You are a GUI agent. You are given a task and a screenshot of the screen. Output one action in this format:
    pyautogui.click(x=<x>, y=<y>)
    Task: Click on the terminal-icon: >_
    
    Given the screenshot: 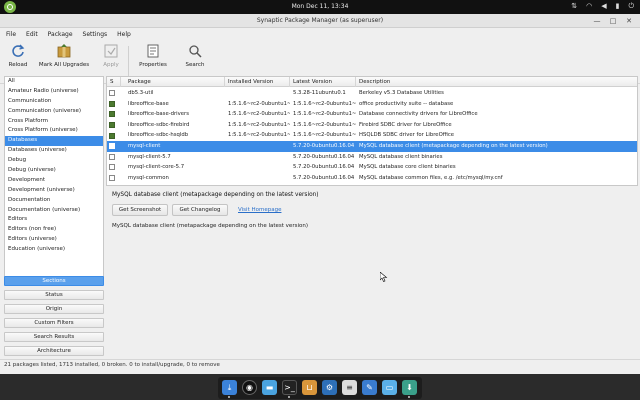 What is the action you would take?
    pyautogui.click(x=289, y=387)
    